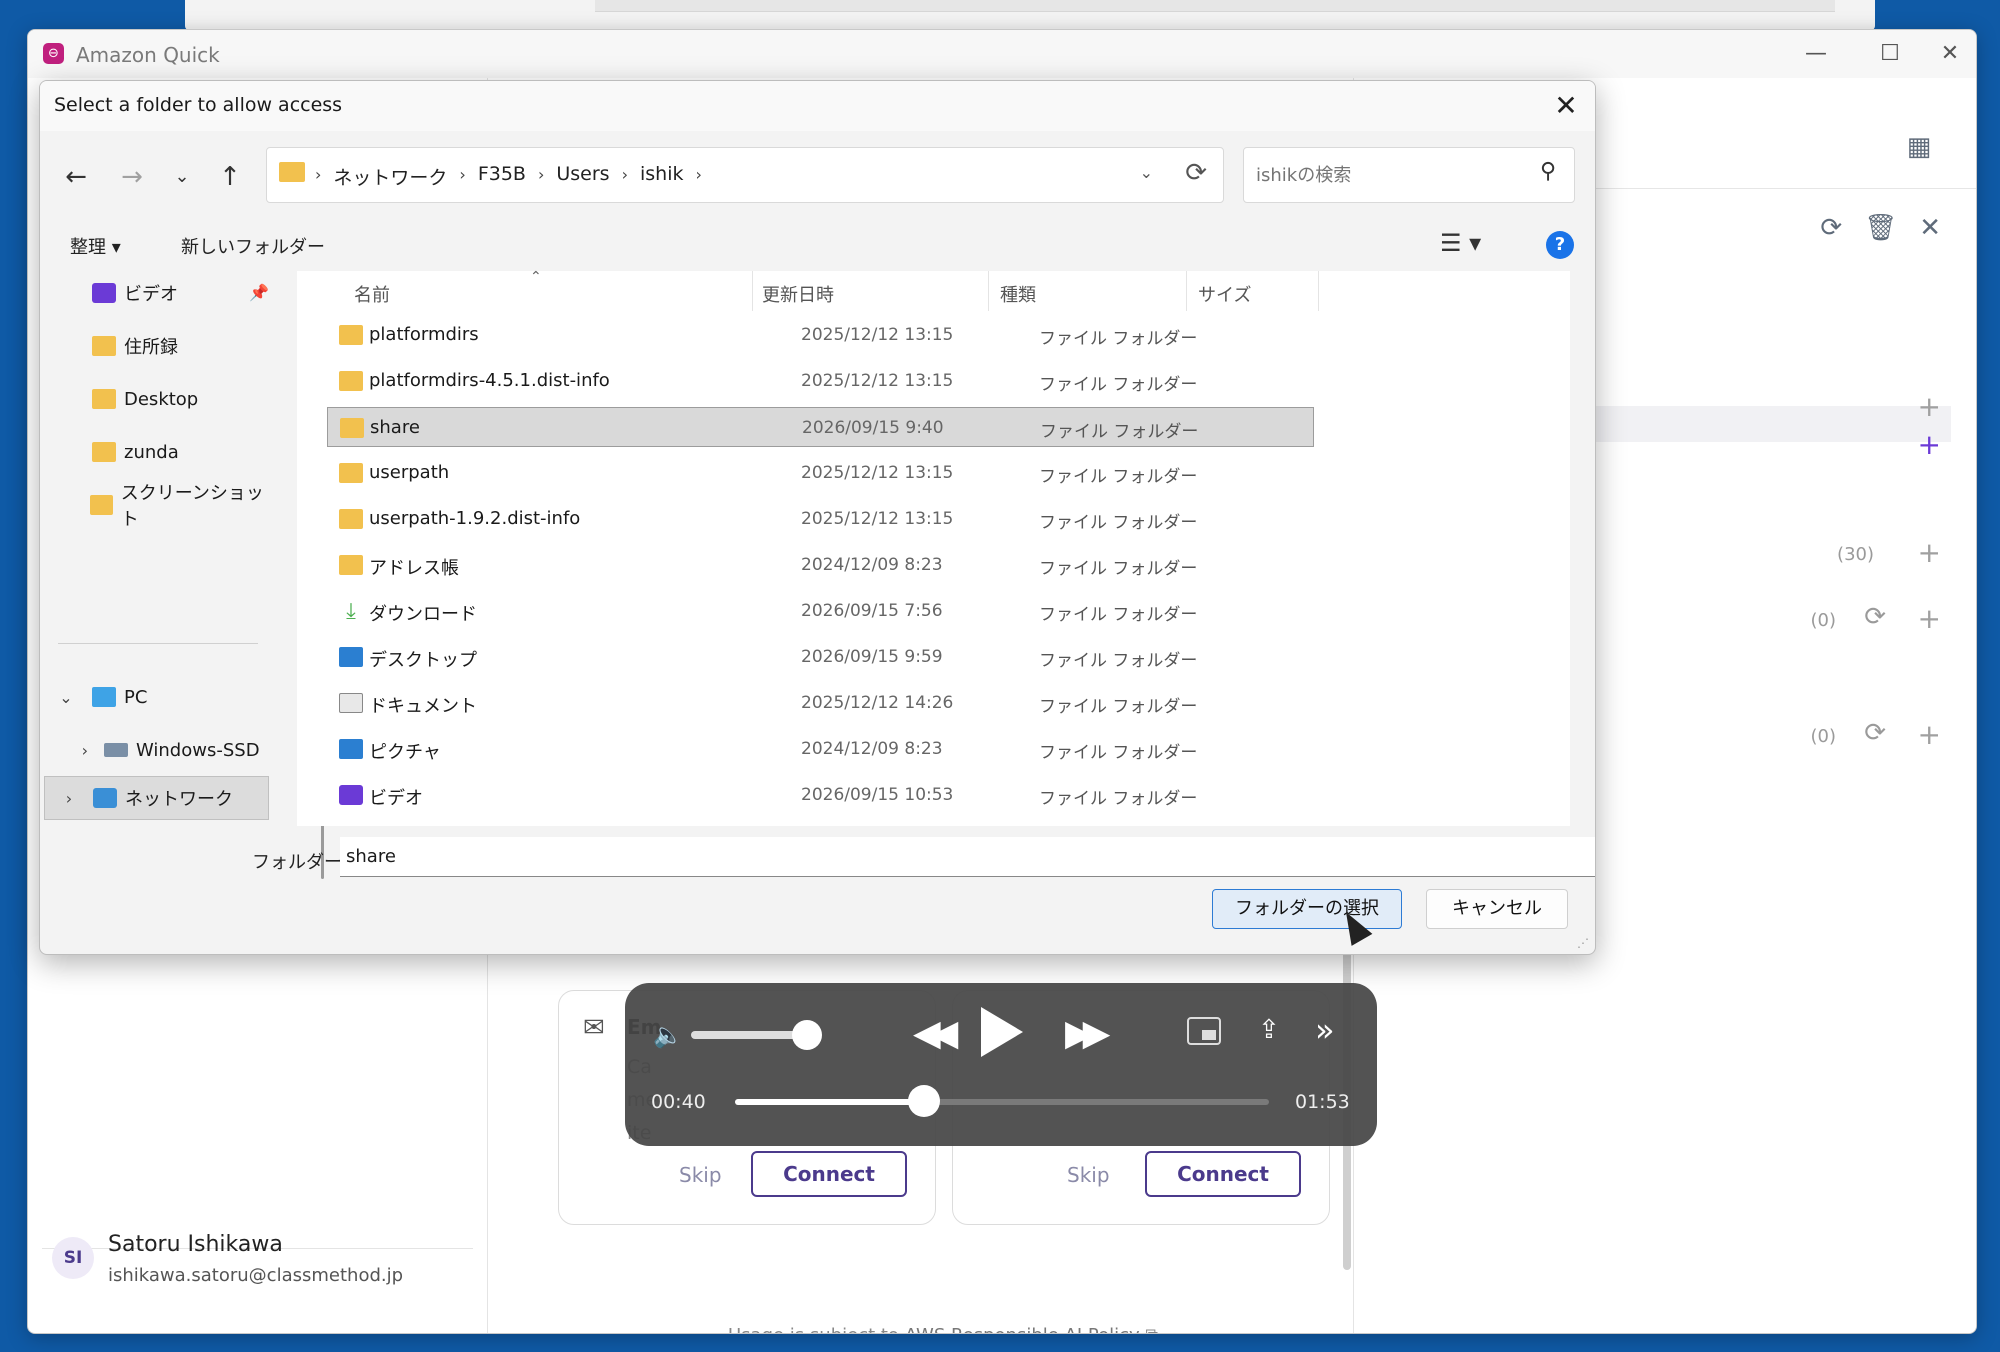 The width and height of the screenshot is (2000, 1352). What do you see at coordinates (1087, 1033) in the screenshot?
I see `fast-forward-icon: ▶▶` at bounding box center [1087, 1033].